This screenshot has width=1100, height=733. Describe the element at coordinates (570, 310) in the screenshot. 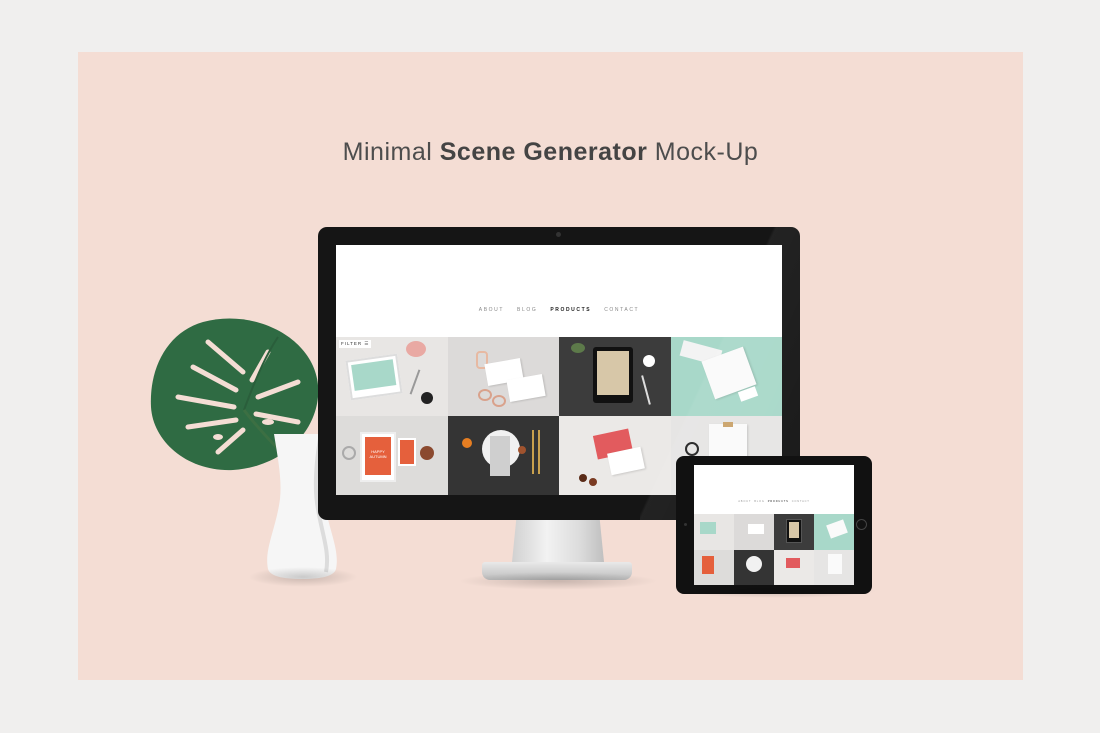

I see `nav-products: PRODUCTS` at that location.